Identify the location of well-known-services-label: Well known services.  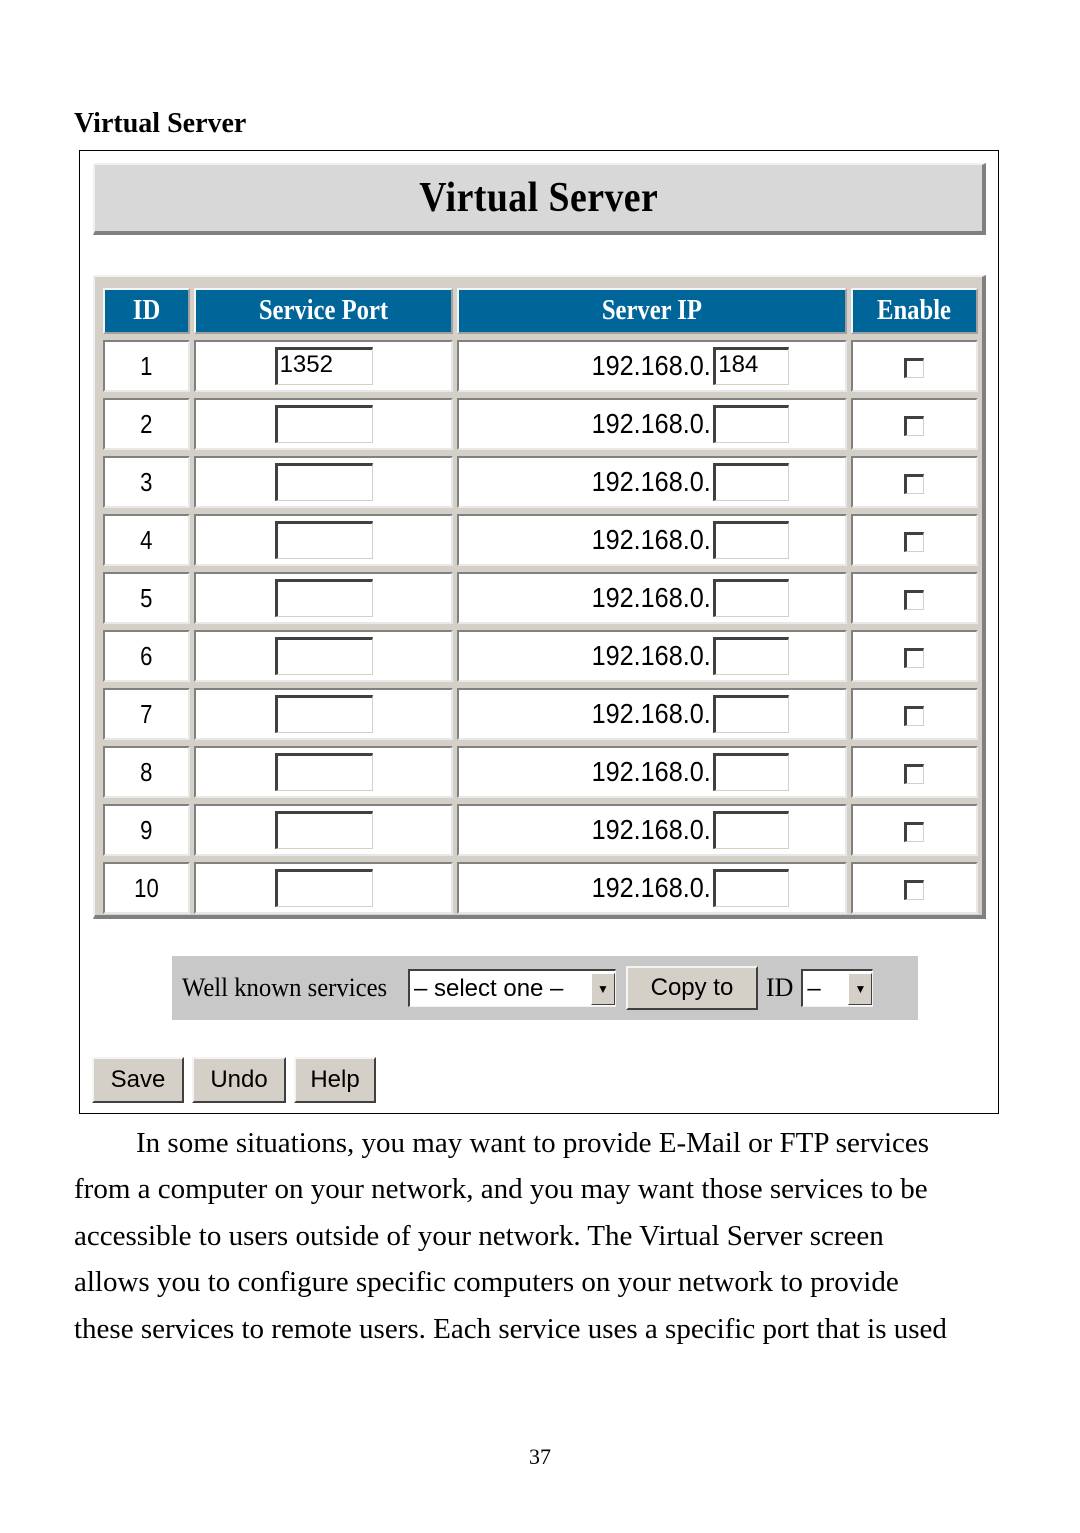
(285, 987).